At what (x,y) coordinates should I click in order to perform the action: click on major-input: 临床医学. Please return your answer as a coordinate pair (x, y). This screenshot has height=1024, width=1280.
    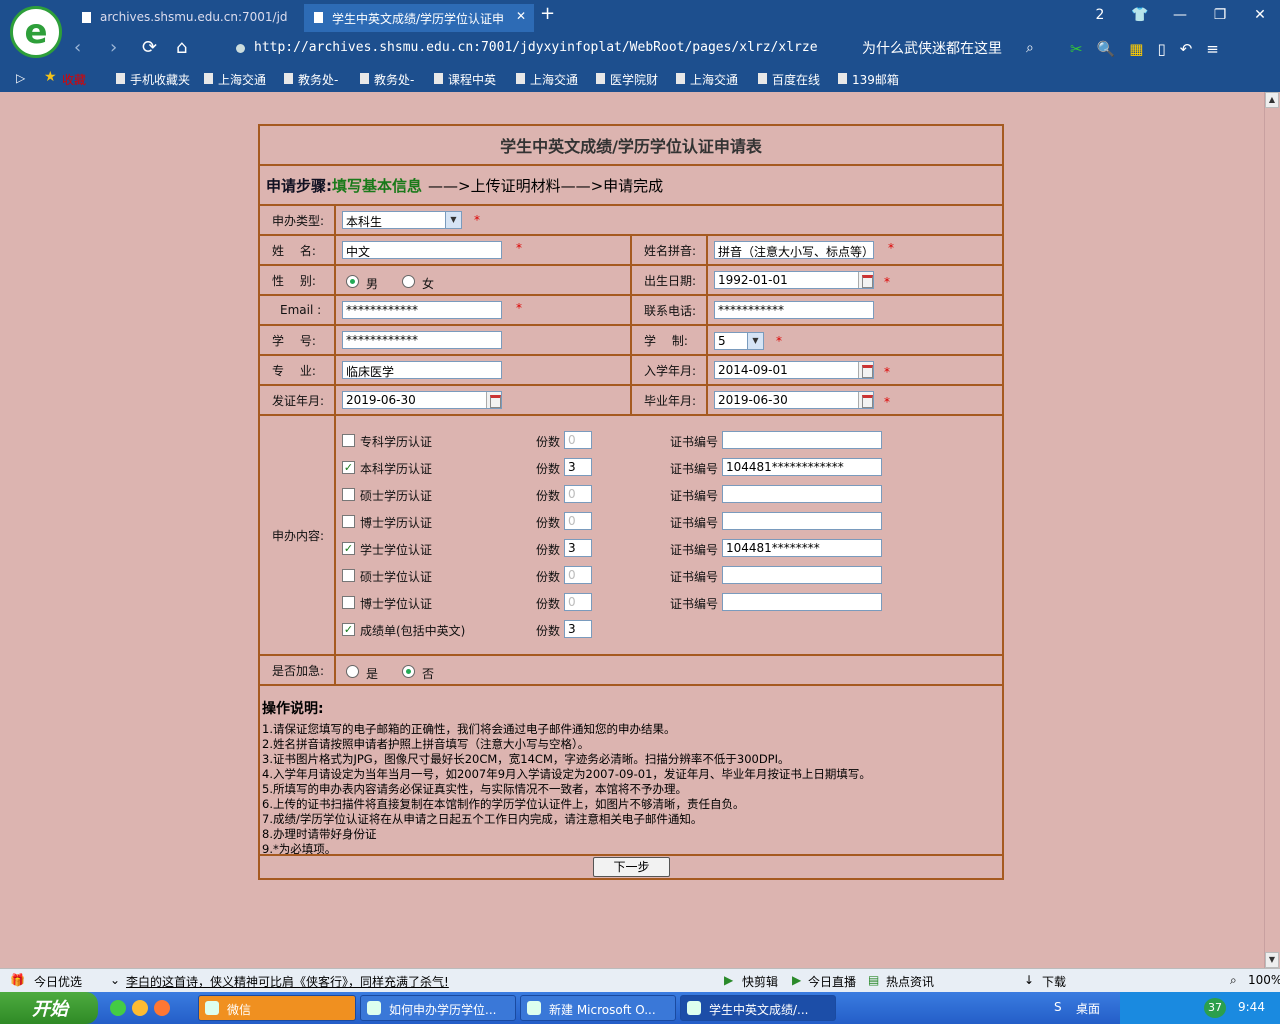
    Looking at the image, I should click on (422, 370).